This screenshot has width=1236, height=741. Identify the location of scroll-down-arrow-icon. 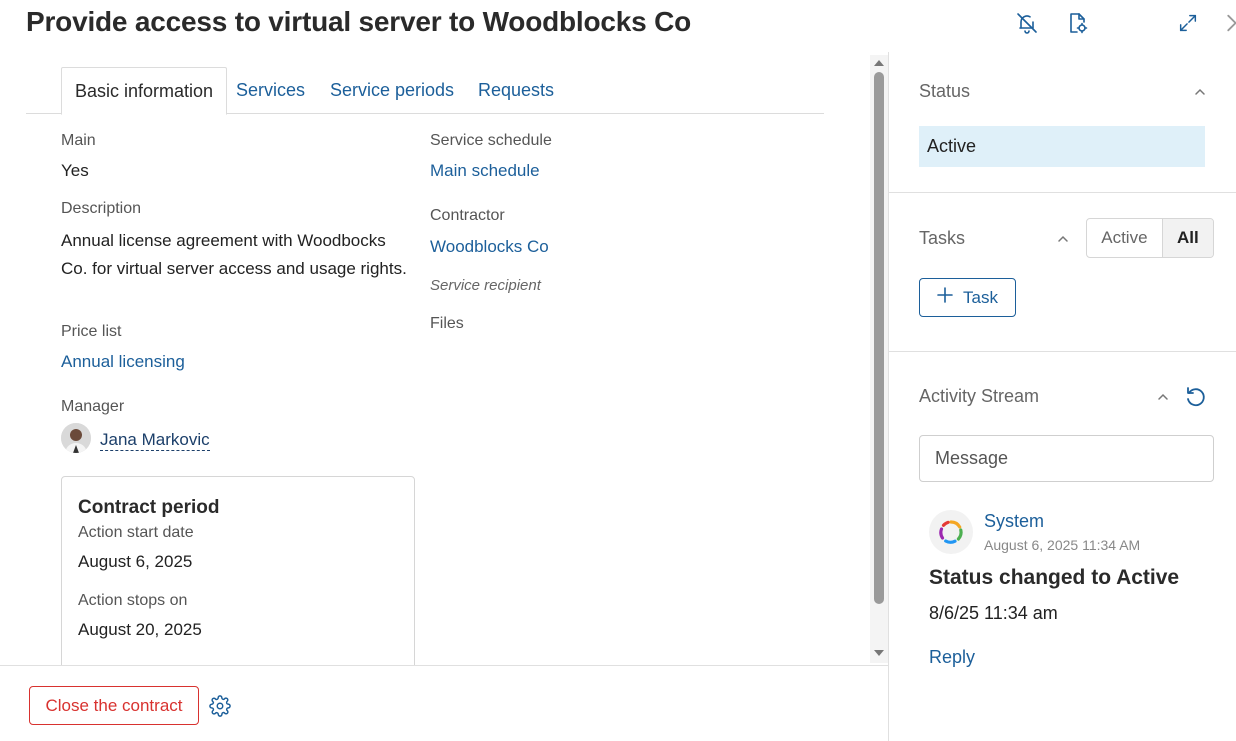
(879, 653).